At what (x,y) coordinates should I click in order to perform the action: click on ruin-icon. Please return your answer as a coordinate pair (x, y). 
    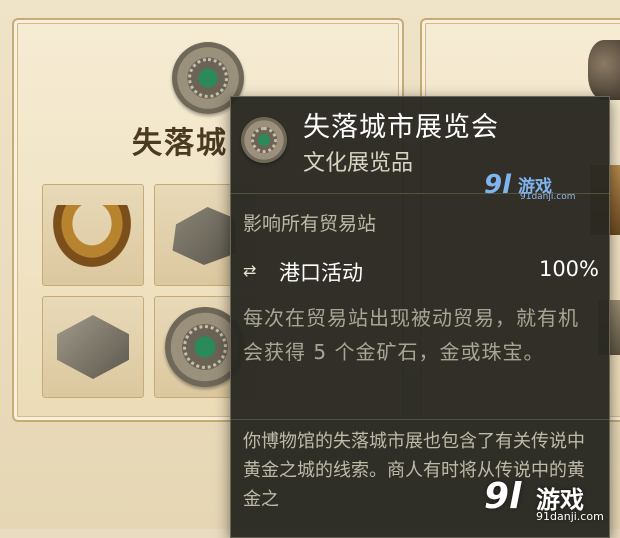
    Looking at the image, I should click on (204, 236).